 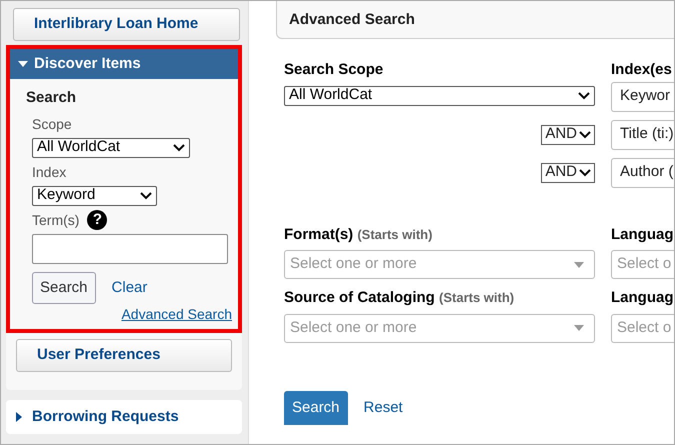 I want to click on section-header: Borrowing Requests, so click(x=124, y=417).